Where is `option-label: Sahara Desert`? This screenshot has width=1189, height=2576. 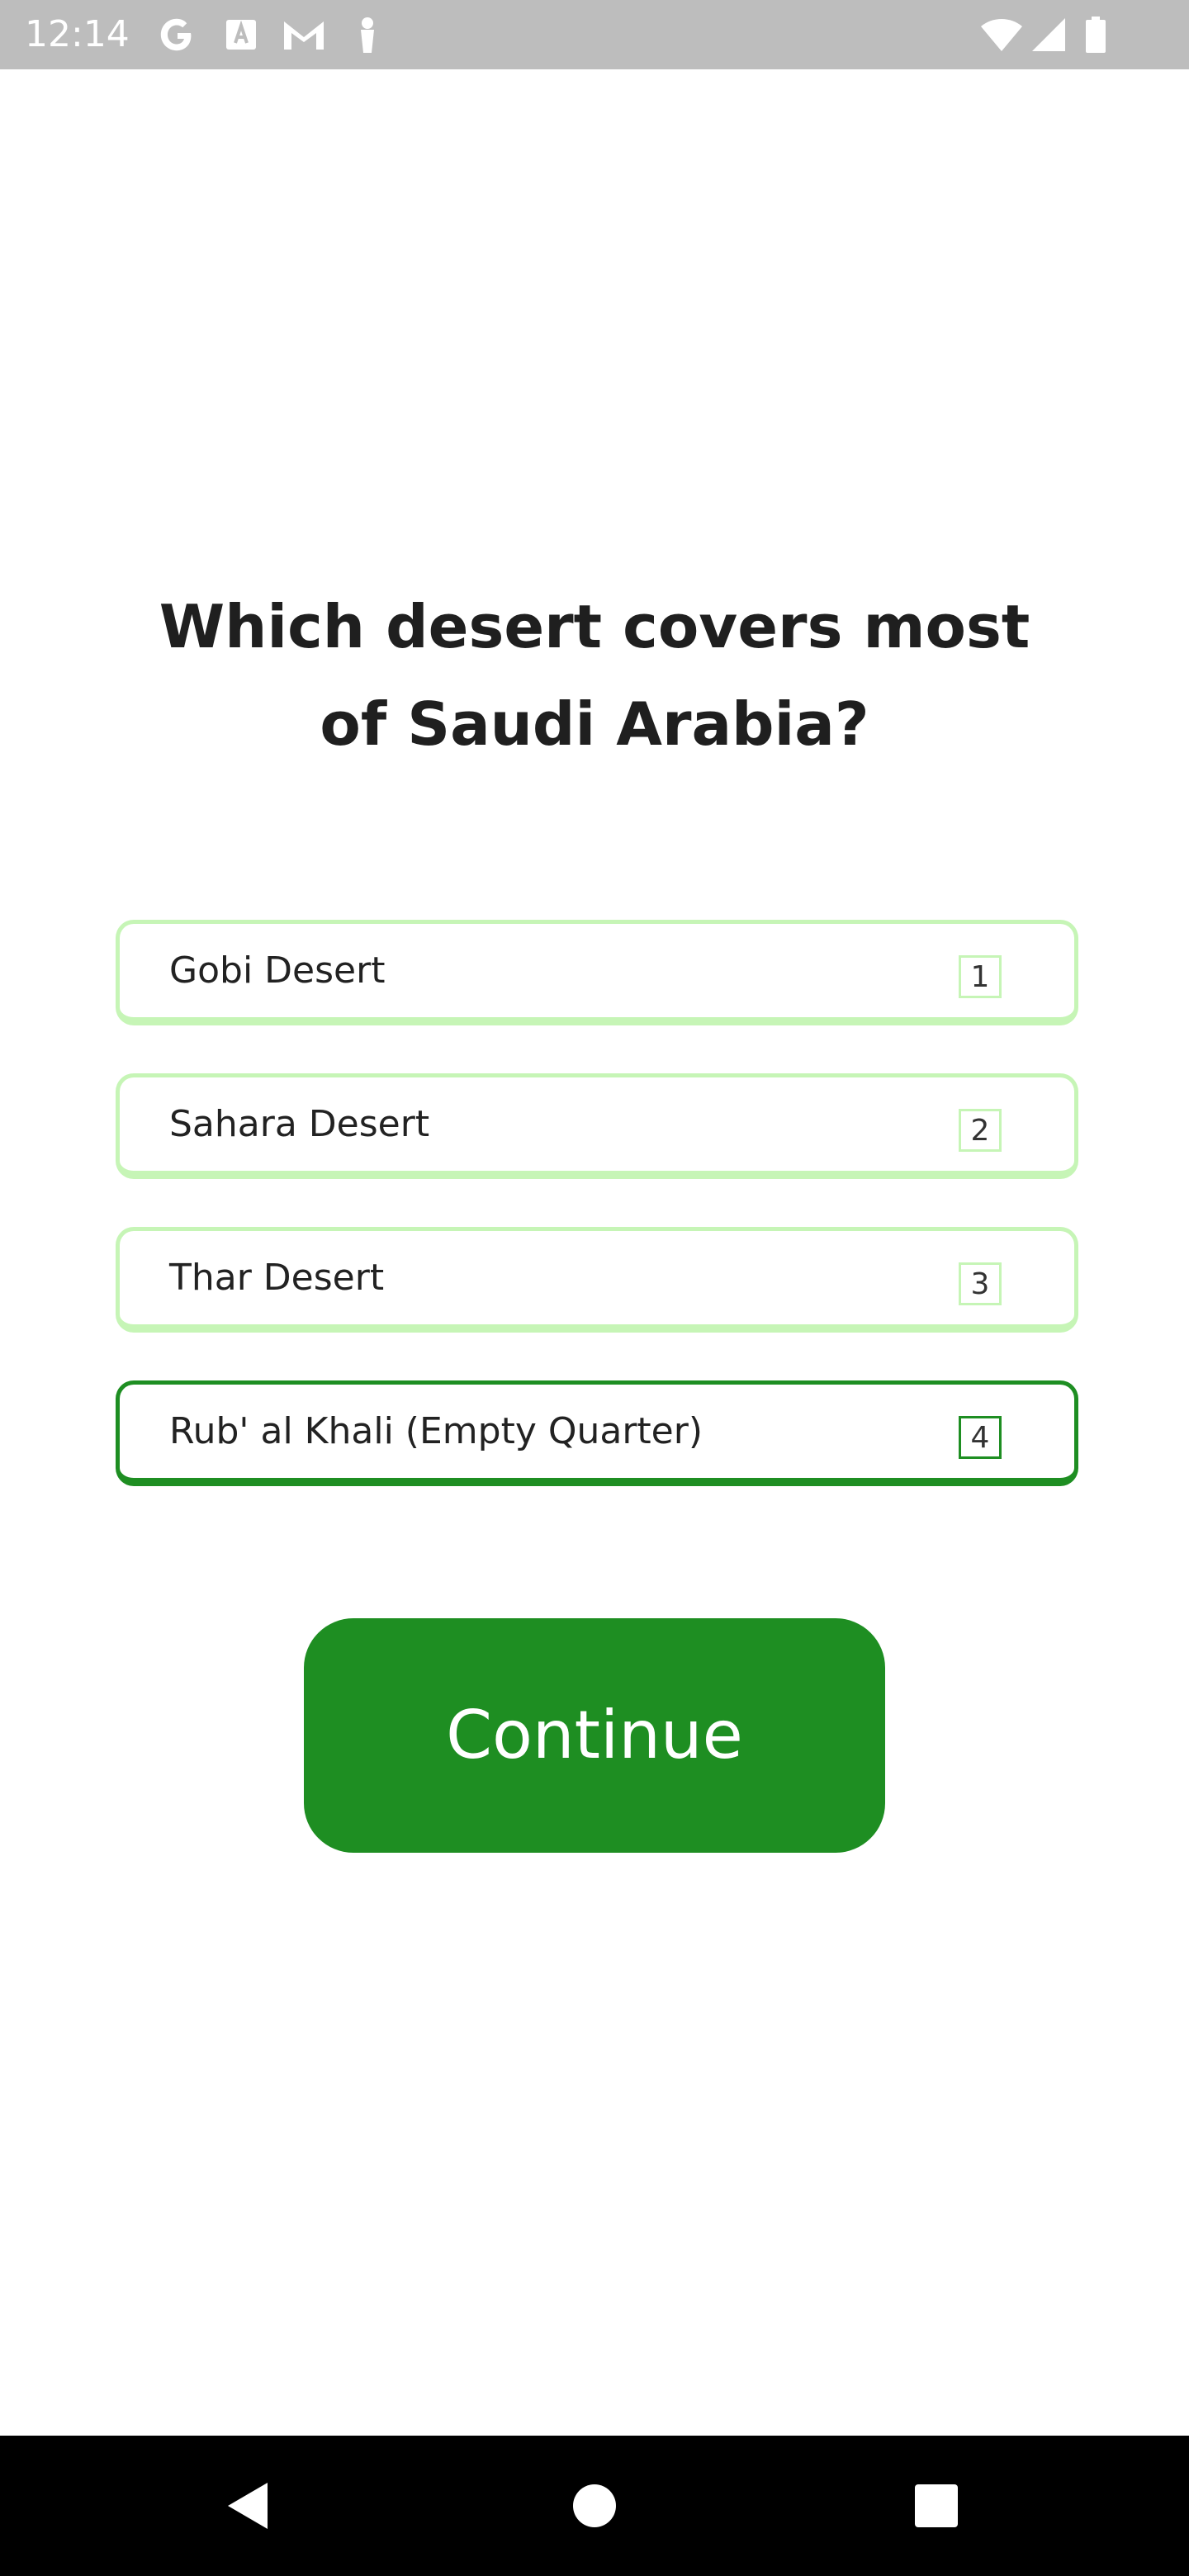
option-label: Sahara Desert is located at coordinates (299, 1124).